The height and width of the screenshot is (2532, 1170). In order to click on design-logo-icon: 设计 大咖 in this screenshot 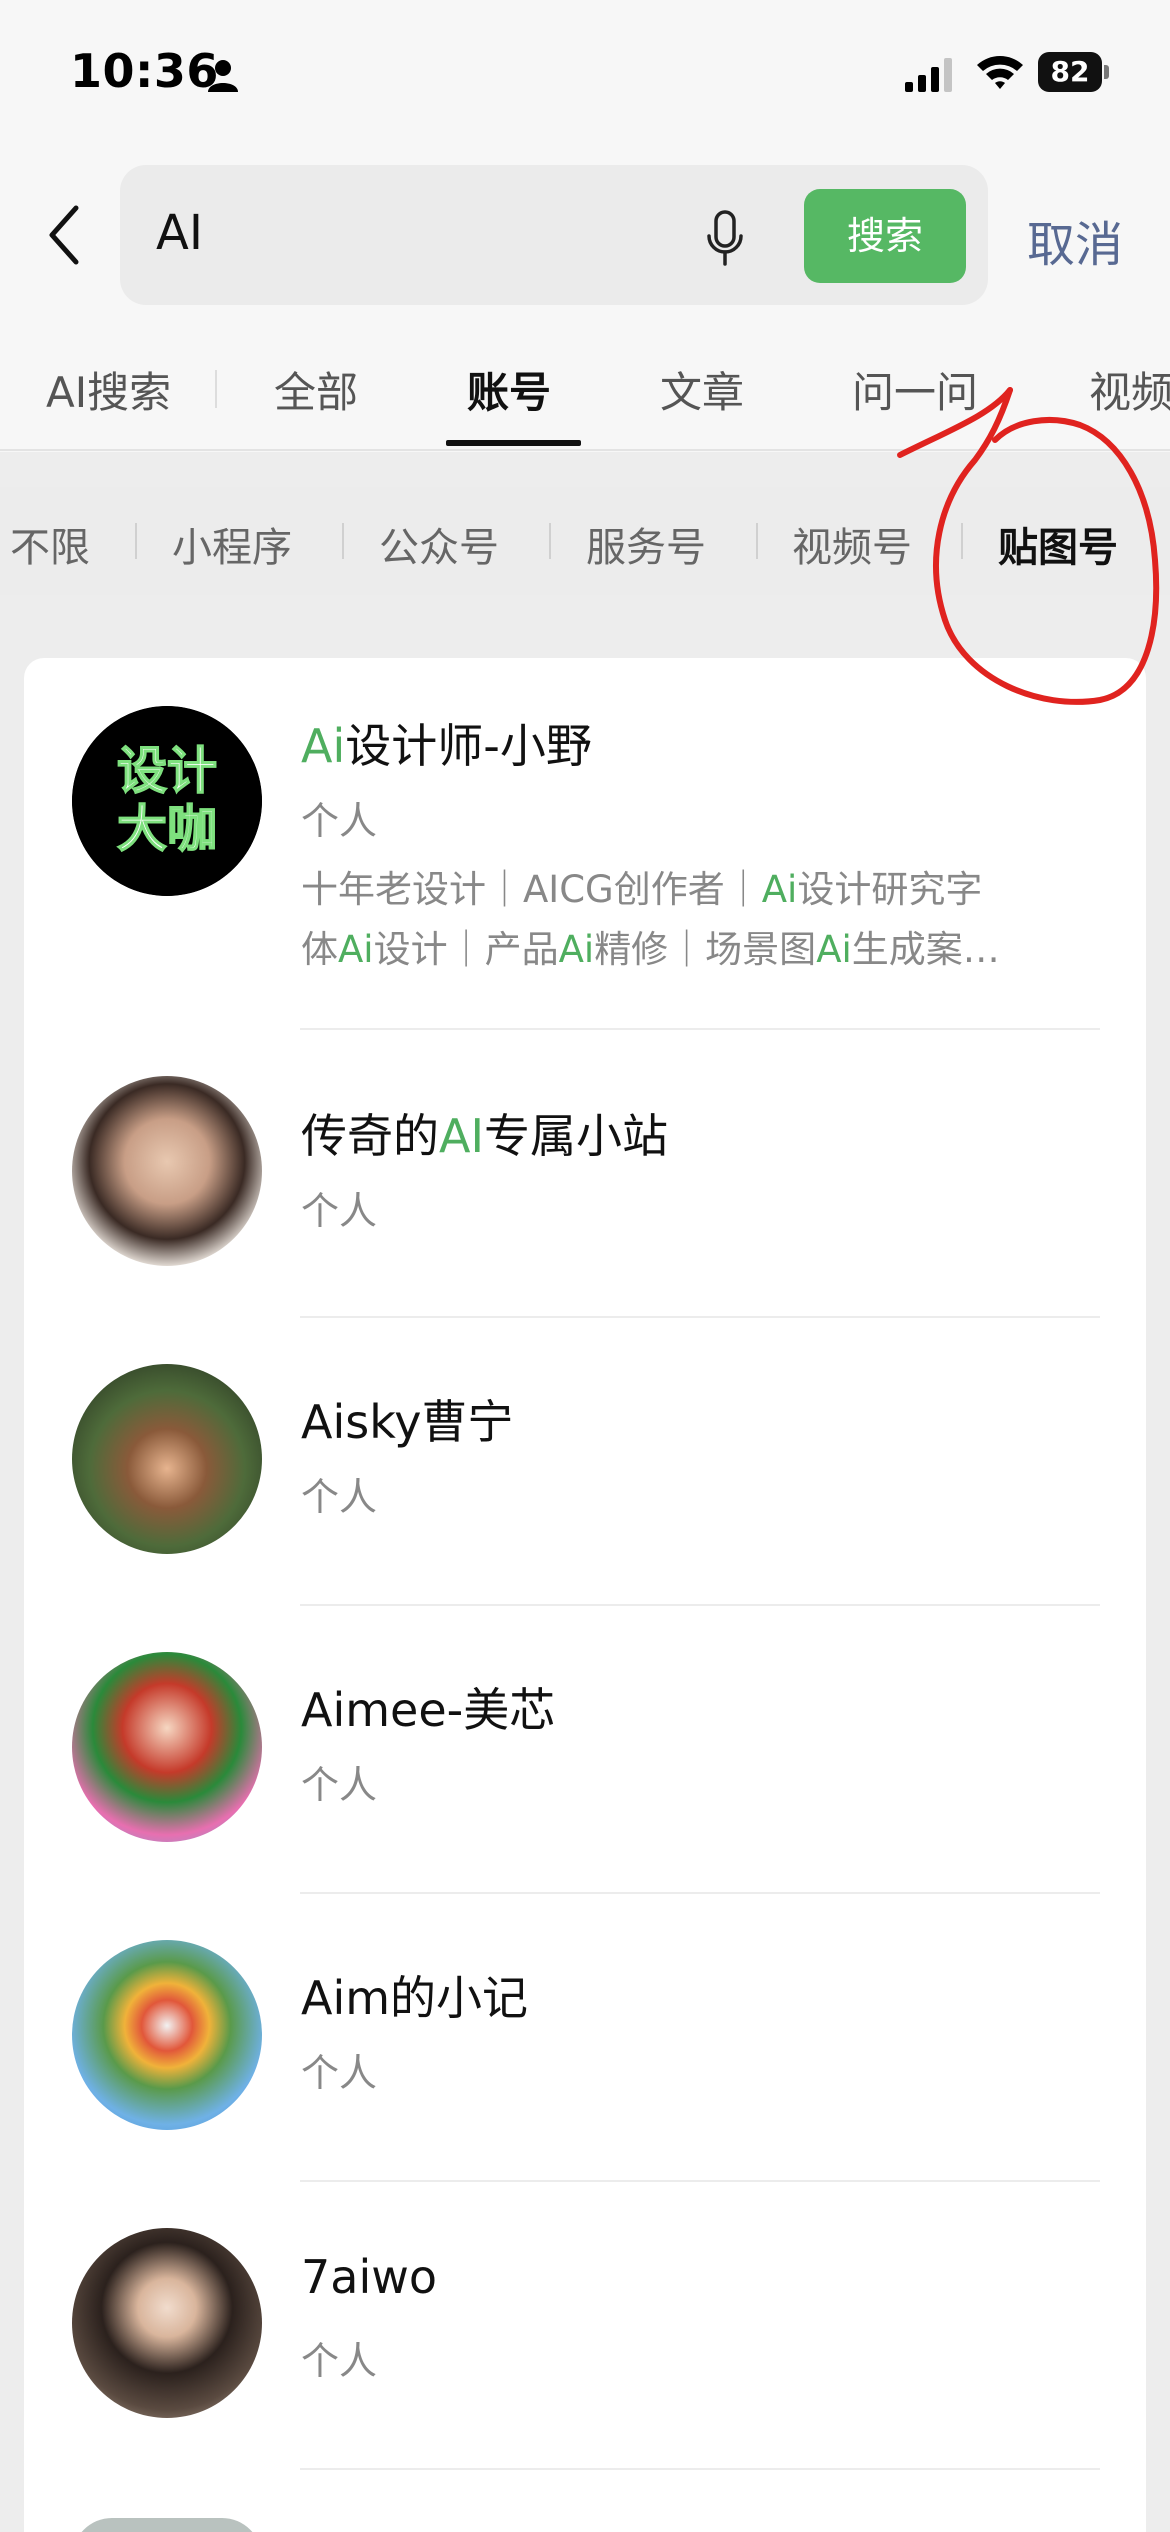, I will do `click(167, 801)`.